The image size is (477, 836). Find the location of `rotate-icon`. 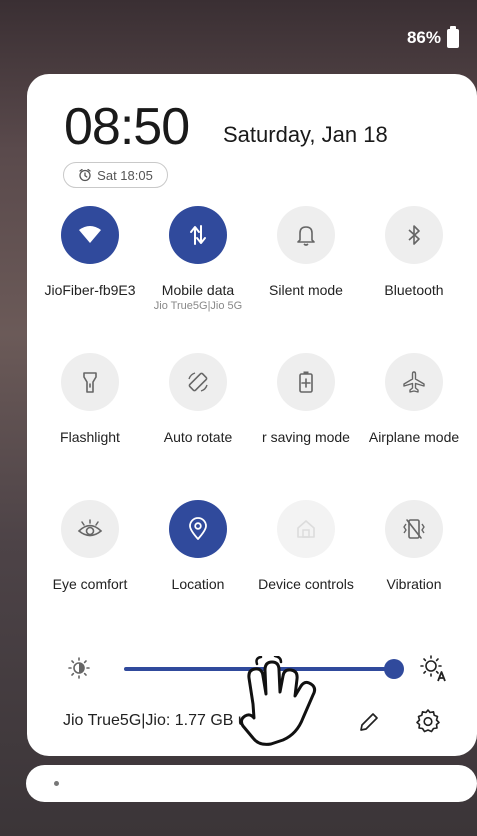

rotate-icon is located at coordinates (198, 382).